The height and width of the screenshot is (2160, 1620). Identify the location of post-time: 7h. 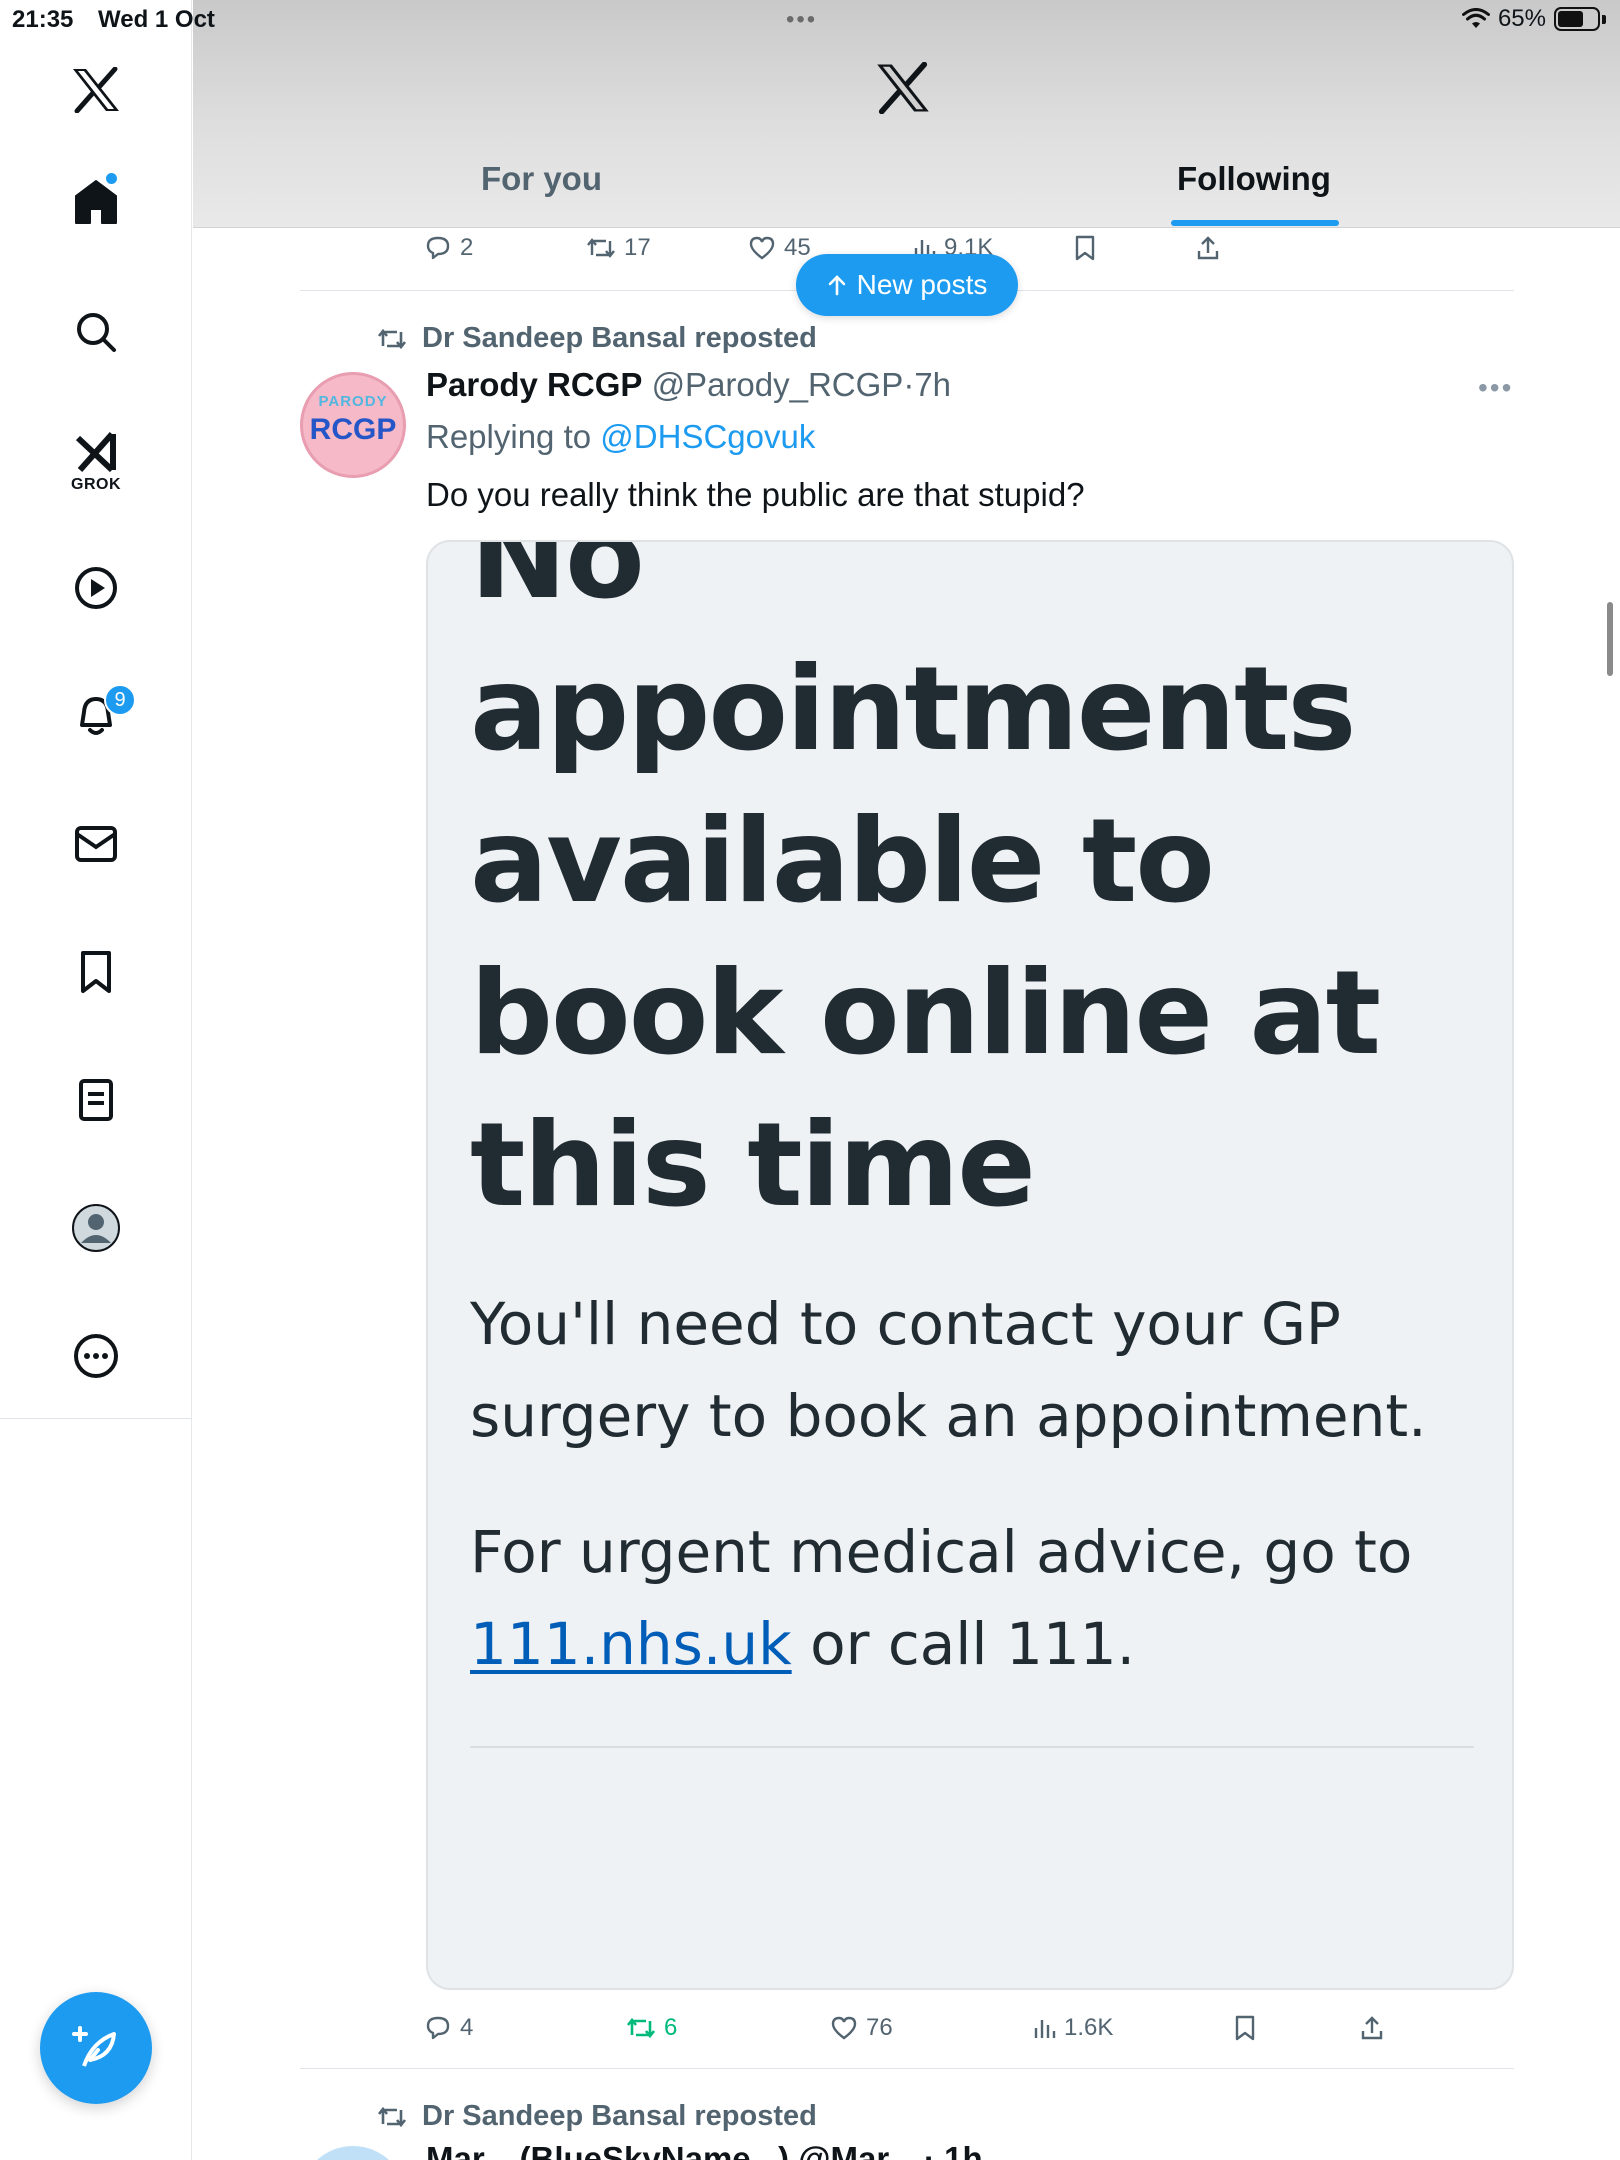
(932, 384).